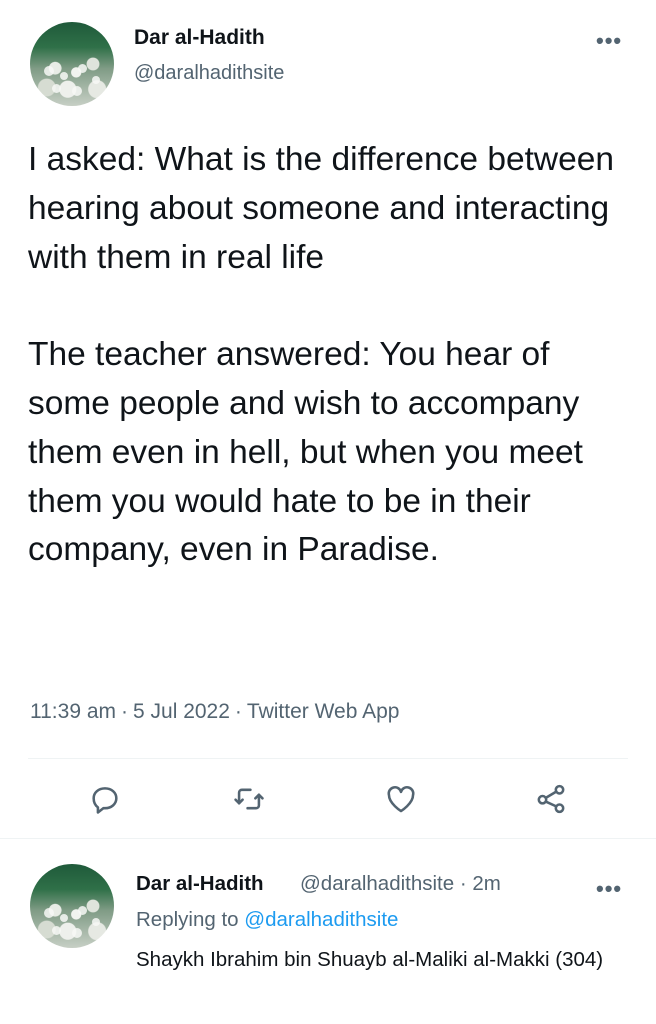 This screenshot has height=1024, width=656. Describe the element at coordinates (486, 883) in the screenshot. I see `reply-time-ago: 2m` at that location.